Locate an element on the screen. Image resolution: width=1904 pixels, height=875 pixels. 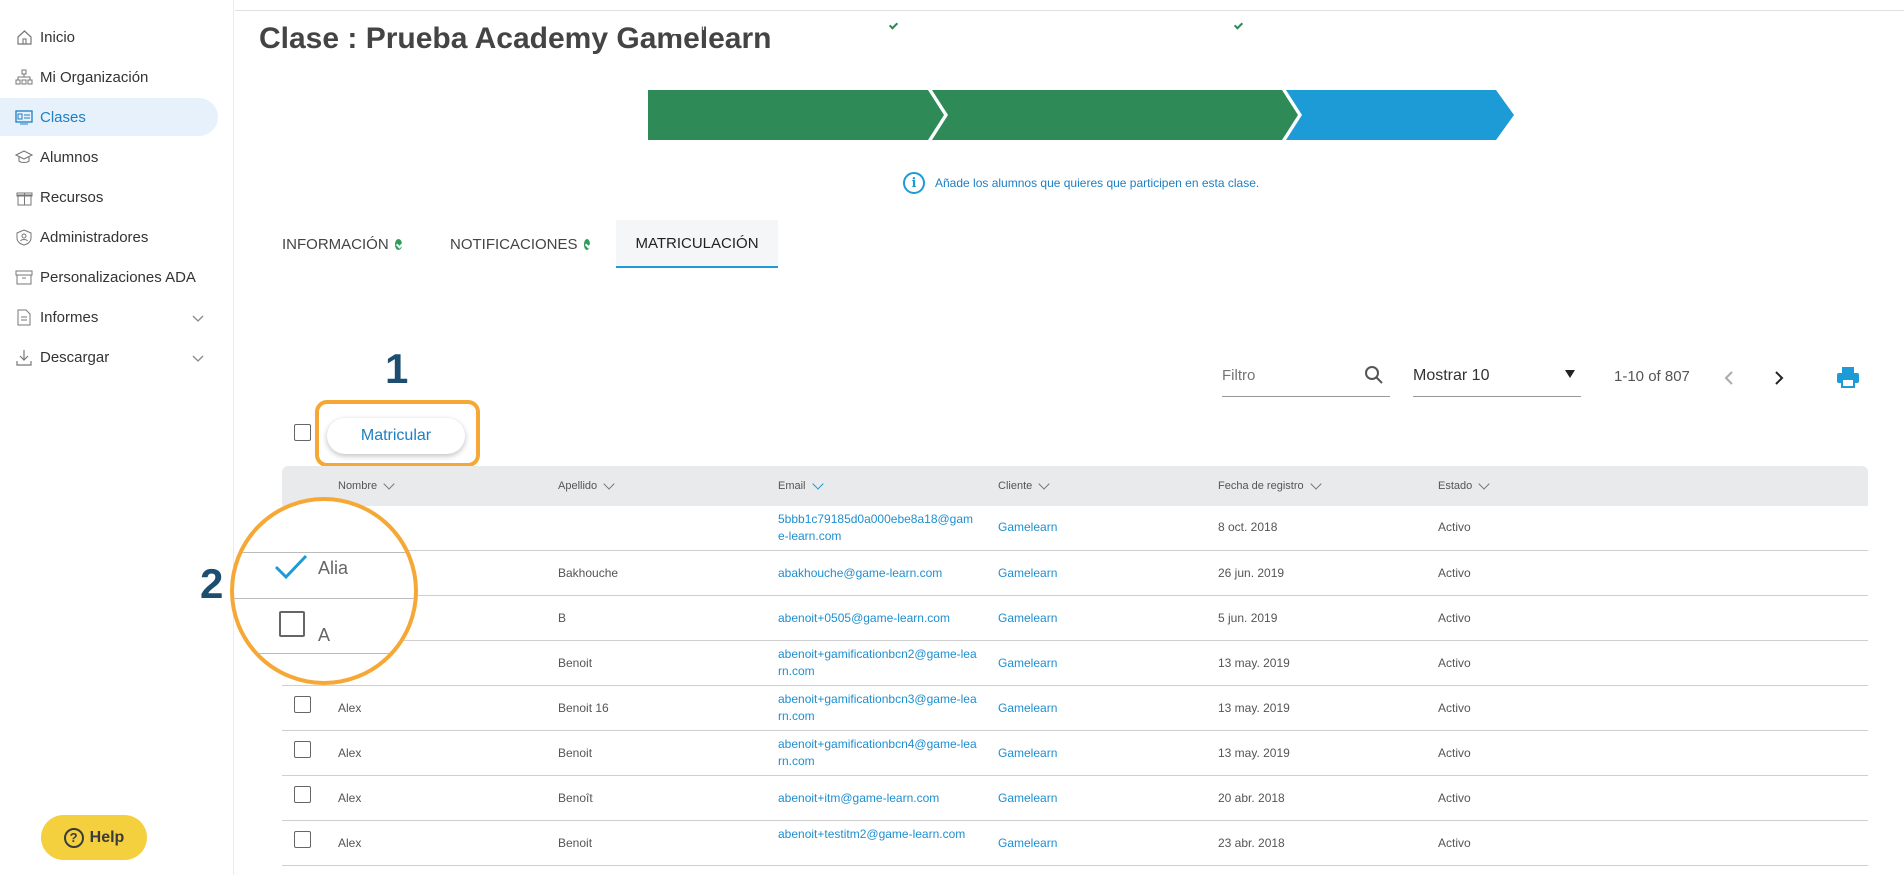
annotation-number-2: 2 is located at coordinates (212, 583).